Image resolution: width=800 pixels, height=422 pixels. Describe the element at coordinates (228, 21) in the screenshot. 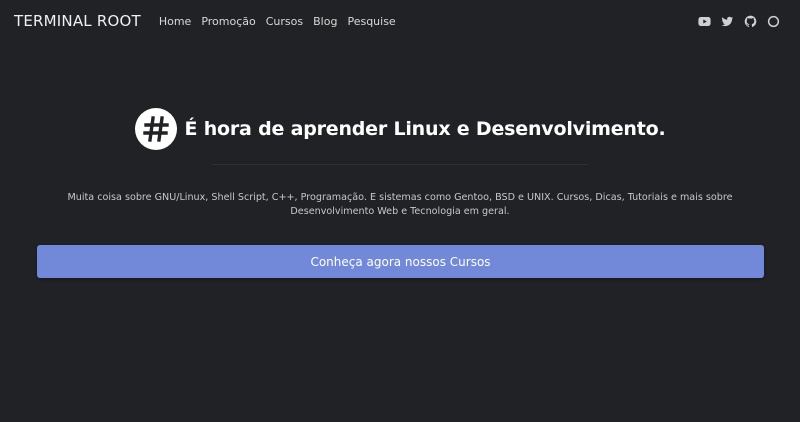

I see `nav-item-promocao: Promoção` at that location.